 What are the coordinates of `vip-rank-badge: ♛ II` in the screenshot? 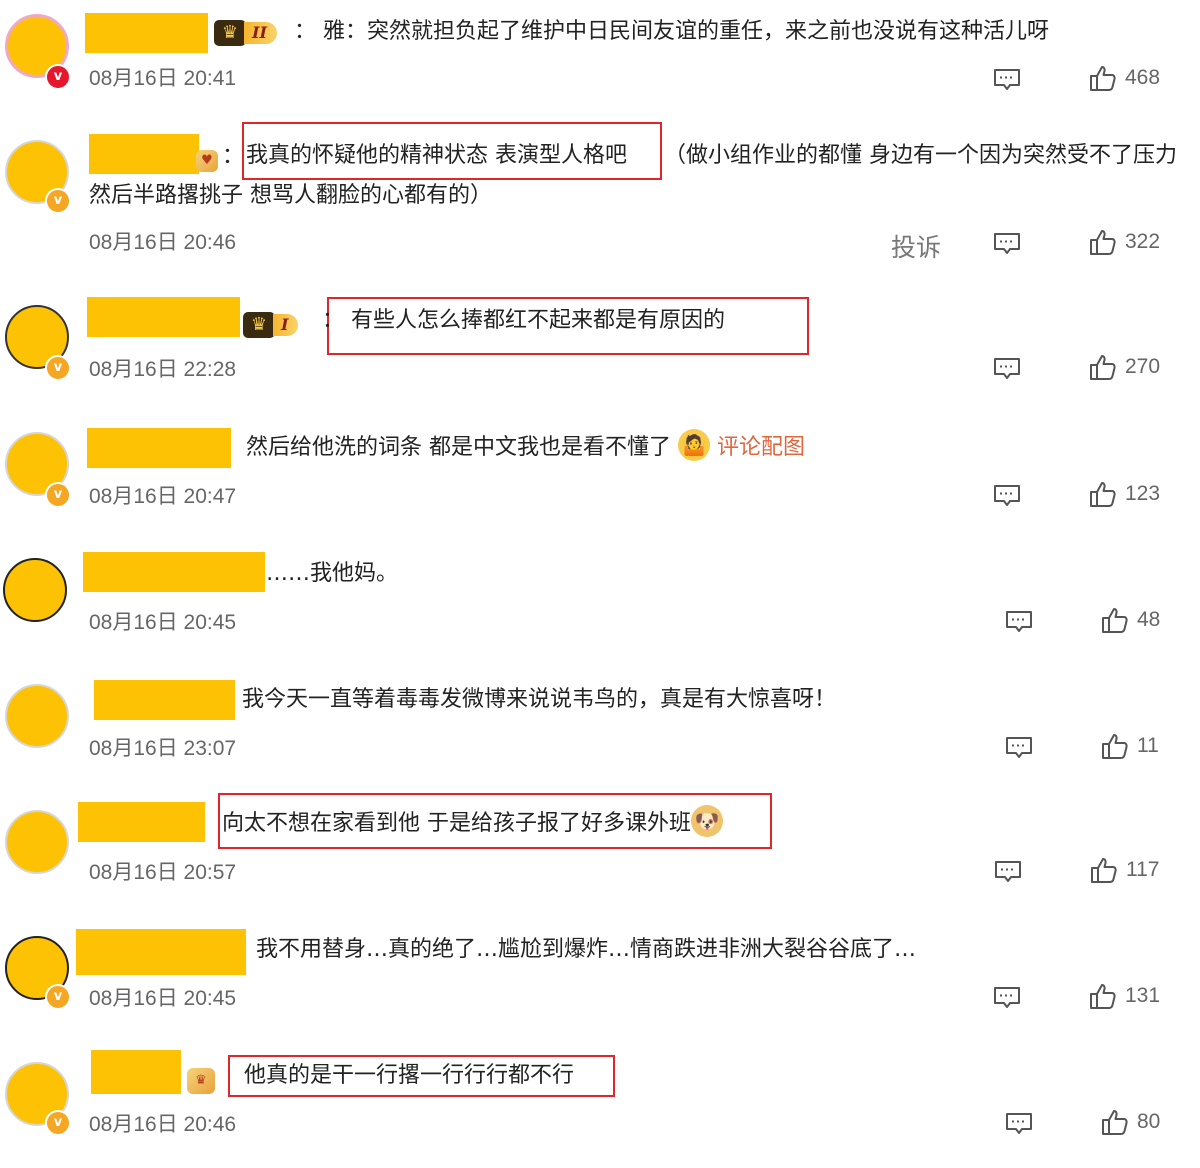 It's located at (245, 33).